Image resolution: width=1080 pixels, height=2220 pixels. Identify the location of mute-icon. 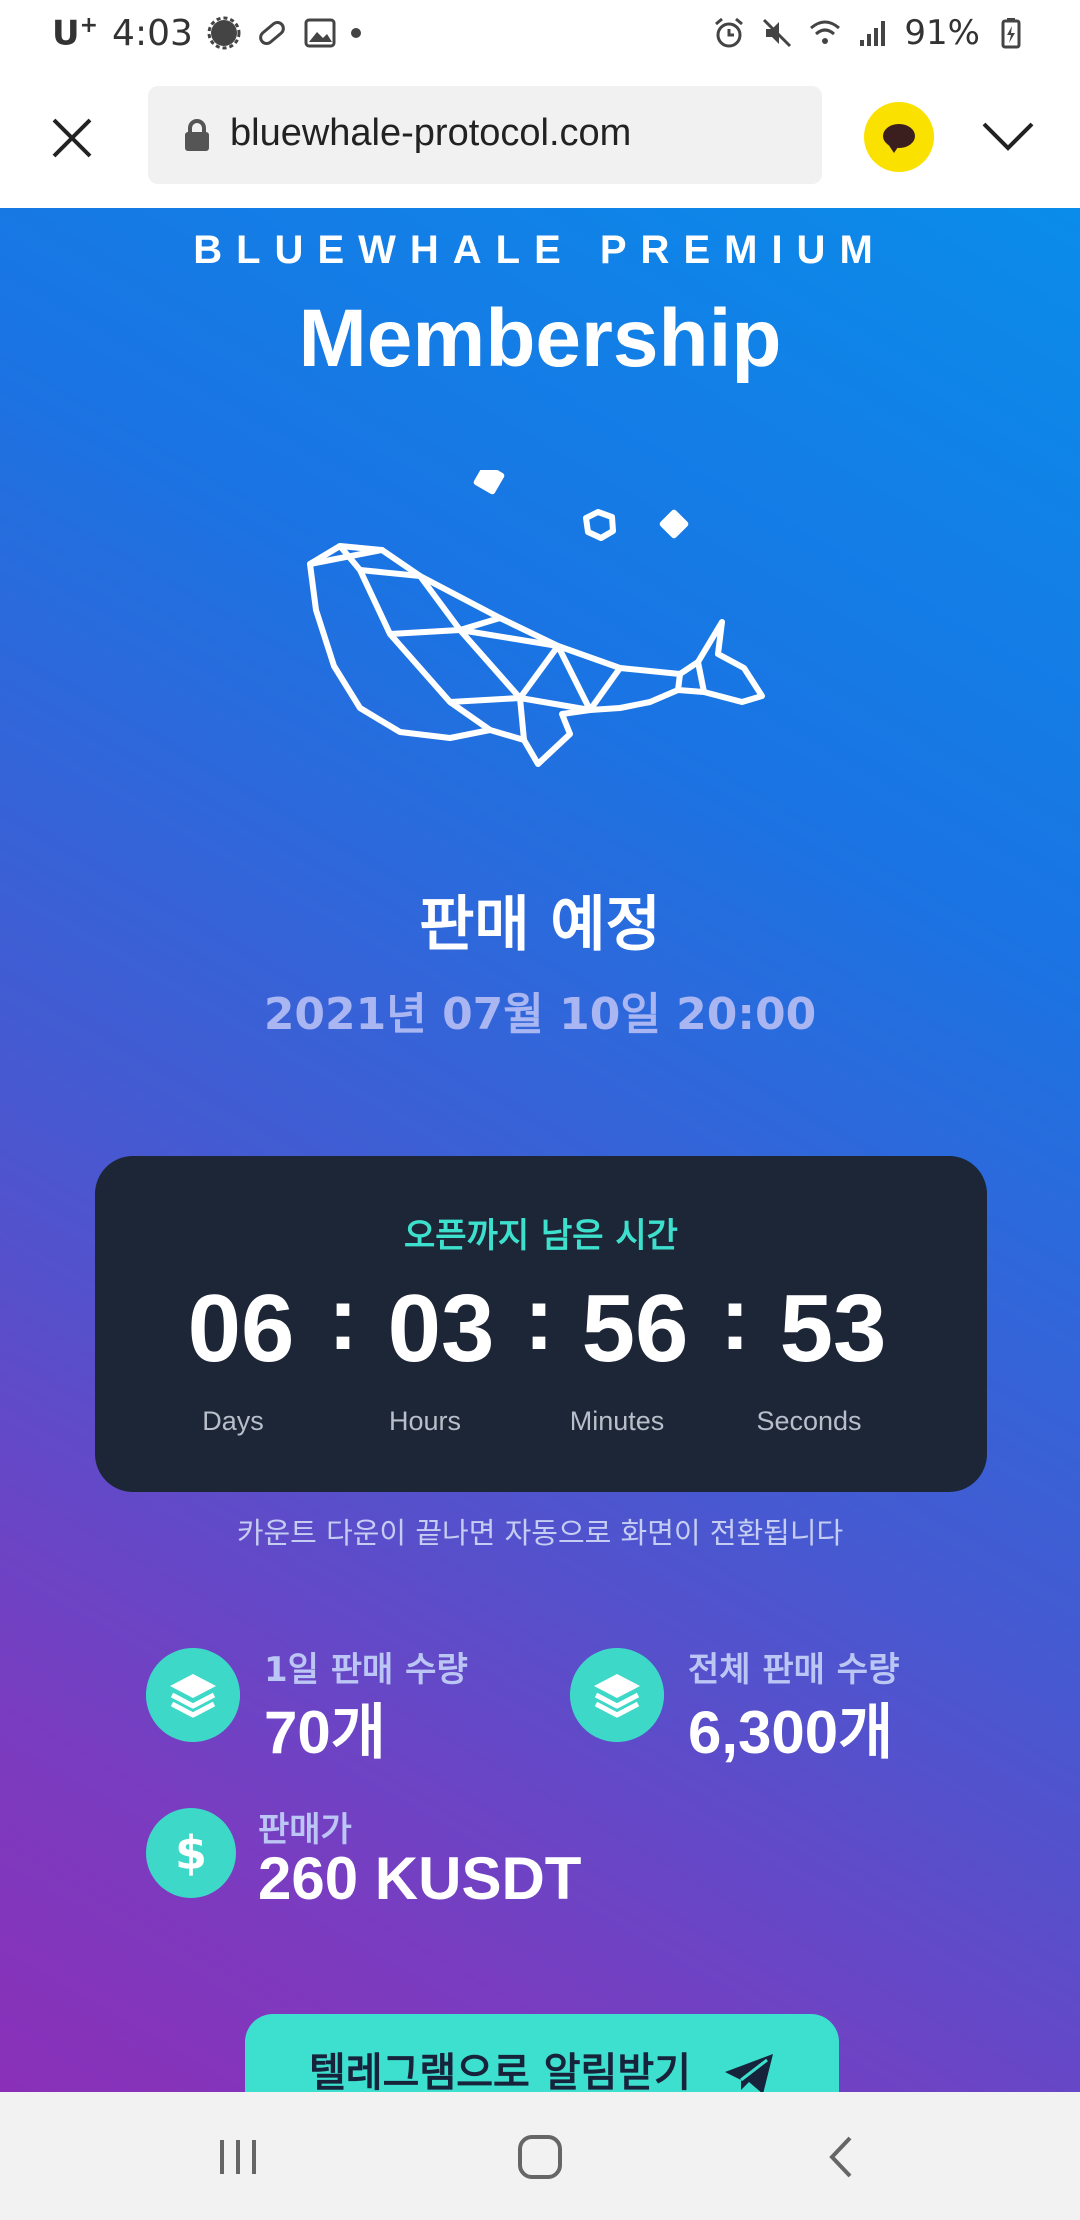
(777, 33).